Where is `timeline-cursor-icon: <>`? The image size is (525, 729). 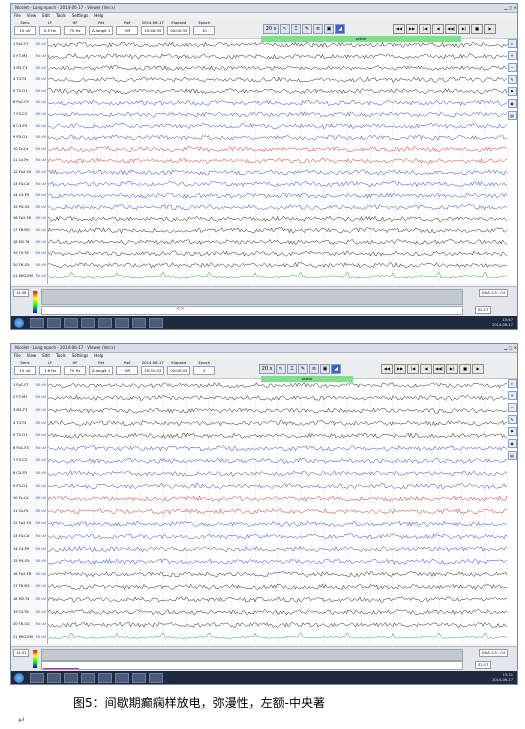 timeline-cursor-icon: <> is located at coordinates (181, 309).